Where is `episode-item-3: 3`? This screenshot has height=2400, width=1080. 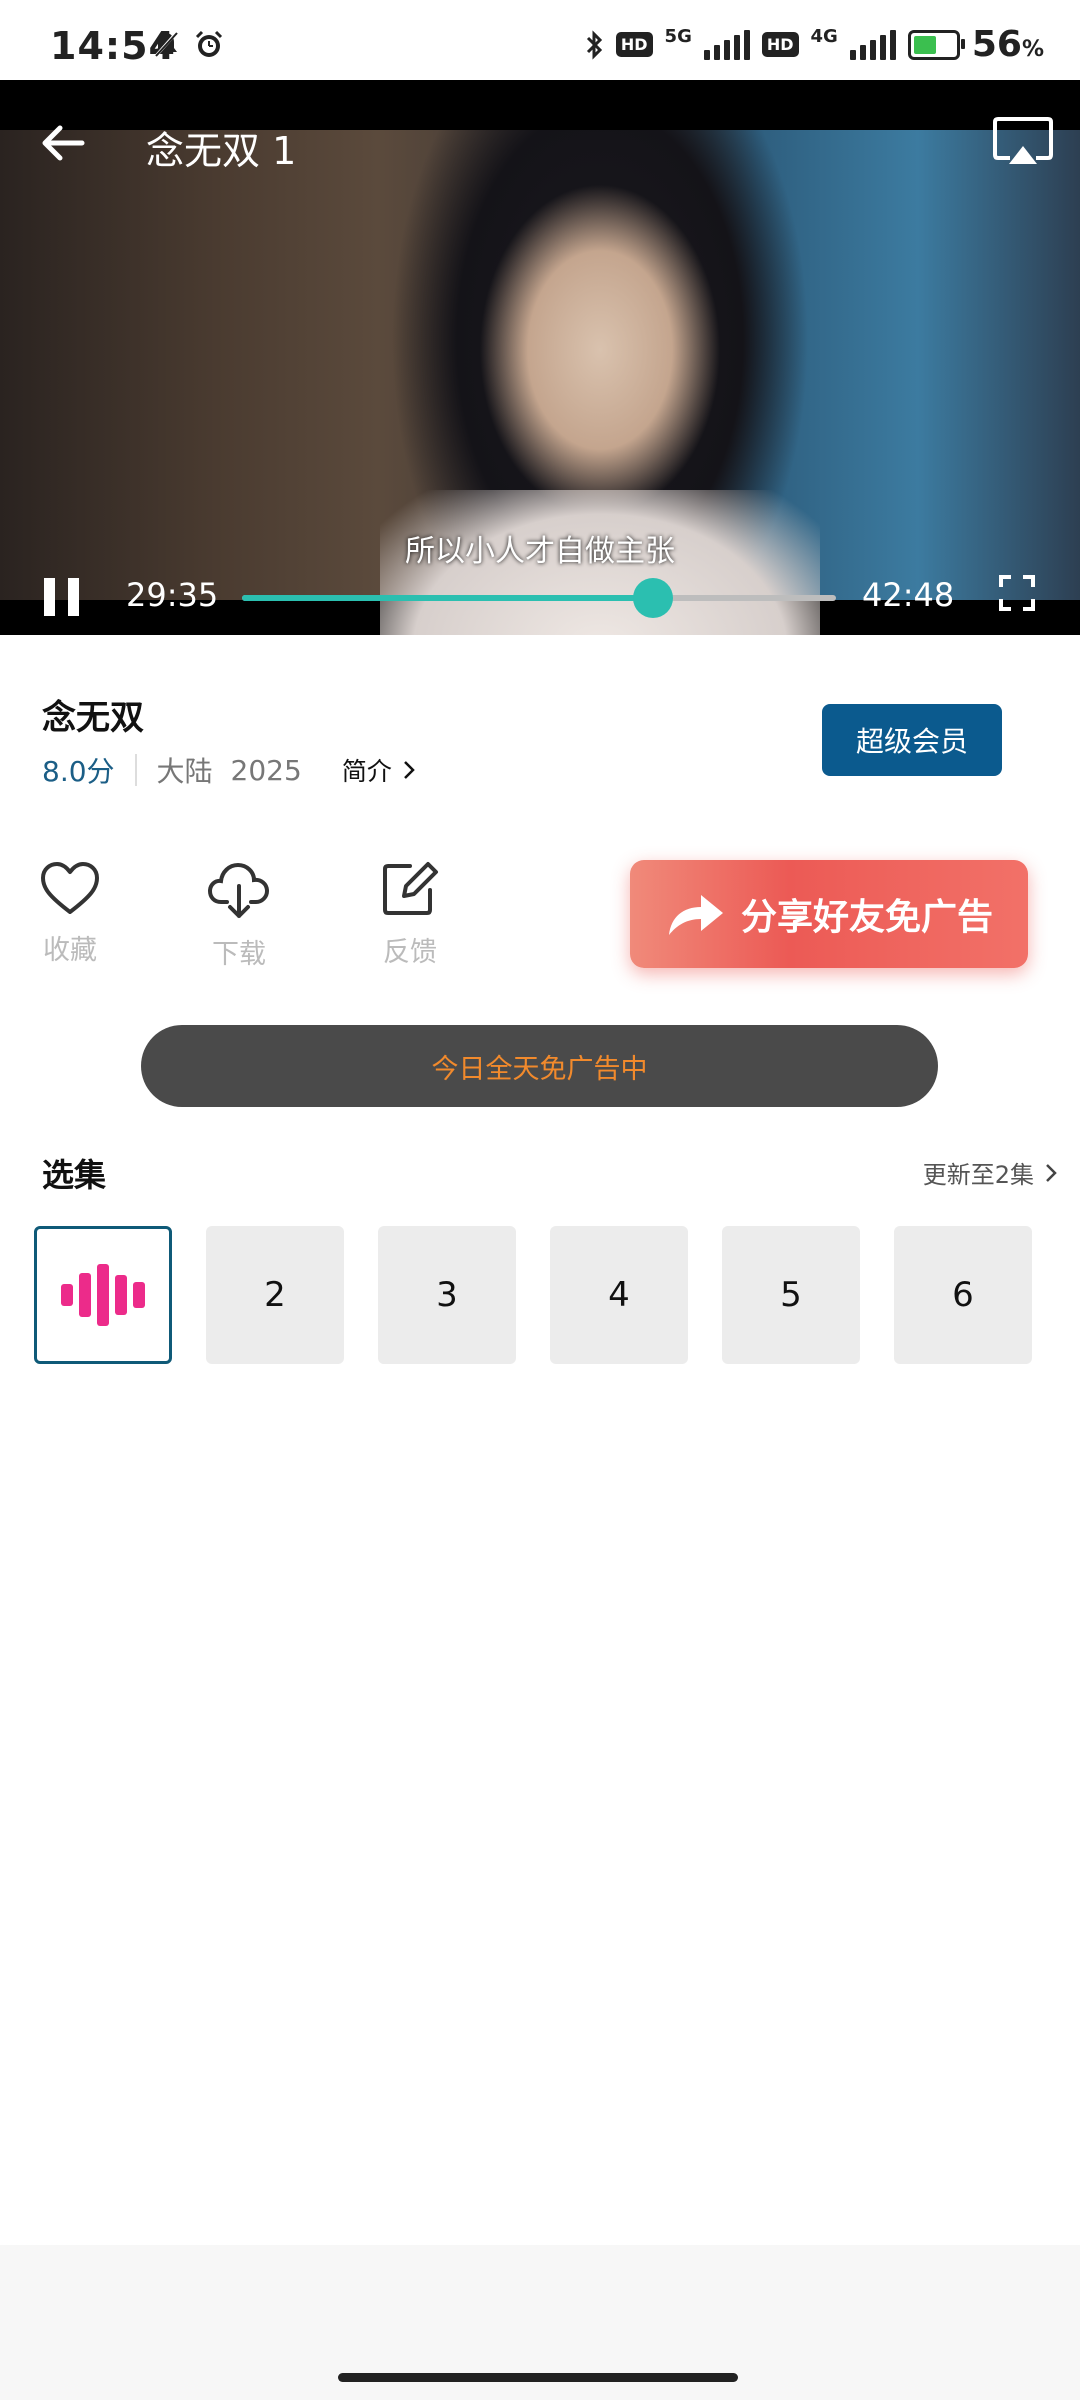 episode-item-3: 3 is located at coordinates (447, 1295).